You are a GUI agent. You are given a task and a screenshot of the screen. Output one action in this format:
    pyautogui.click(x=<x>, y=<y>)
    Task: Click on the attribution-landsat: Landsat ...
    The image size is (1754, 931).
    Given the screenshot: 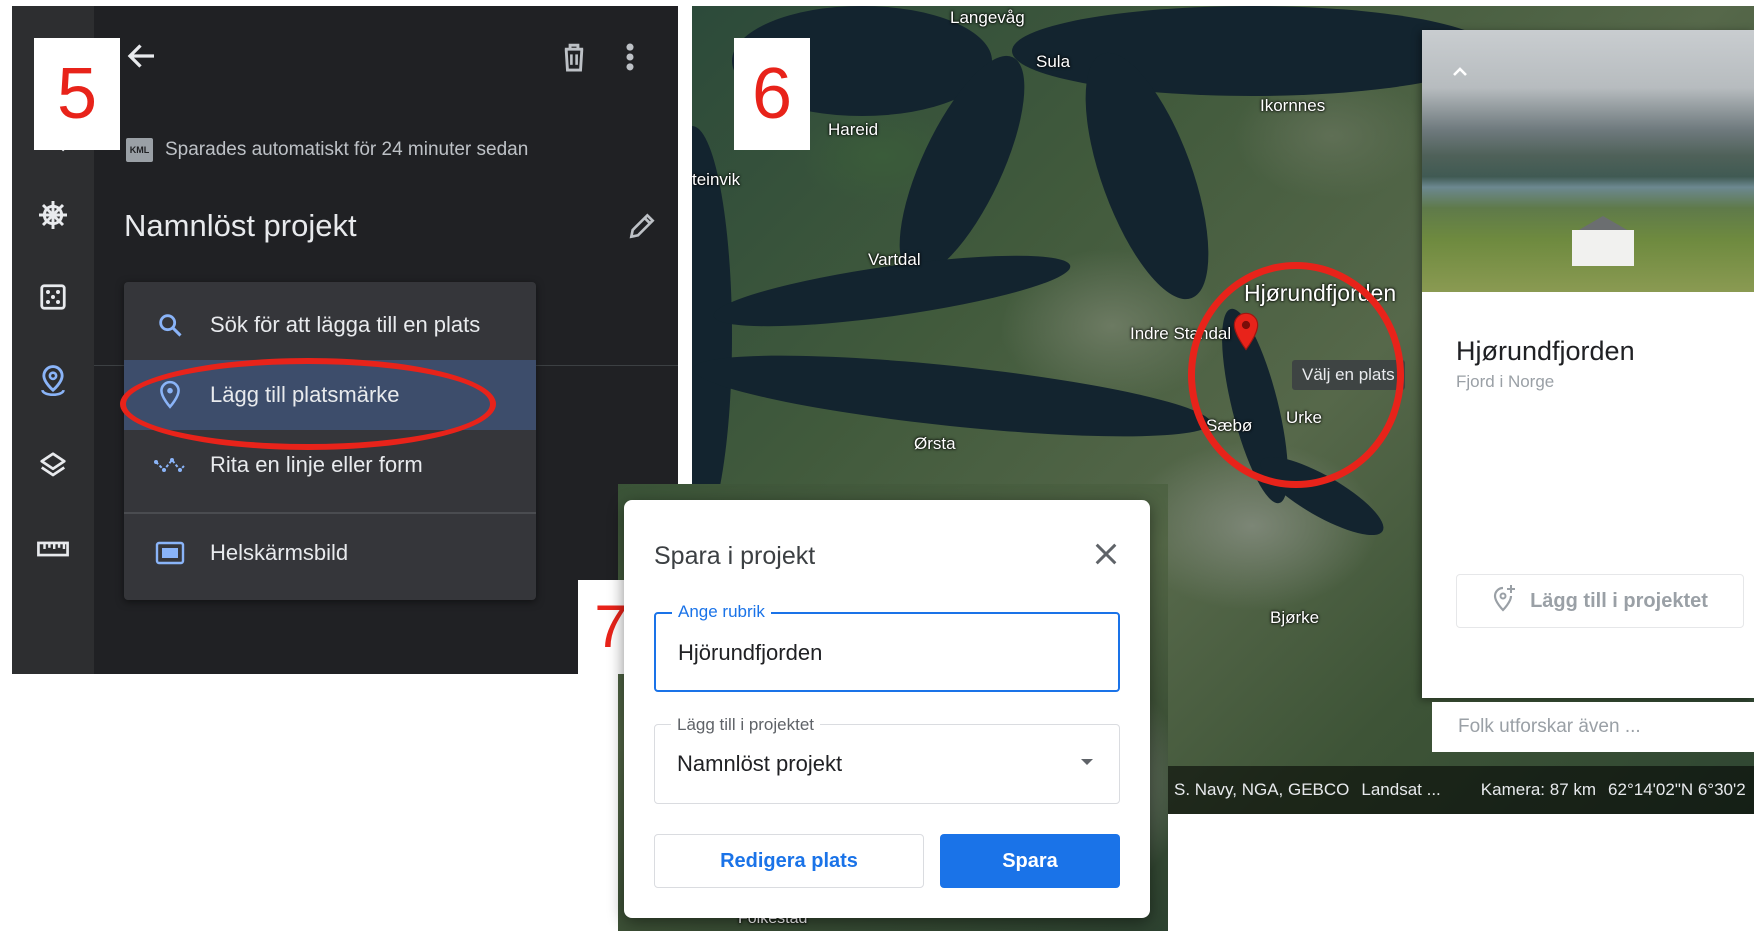 What is the action you would take?
    pyautogui.click(x=1401, y=789)
    